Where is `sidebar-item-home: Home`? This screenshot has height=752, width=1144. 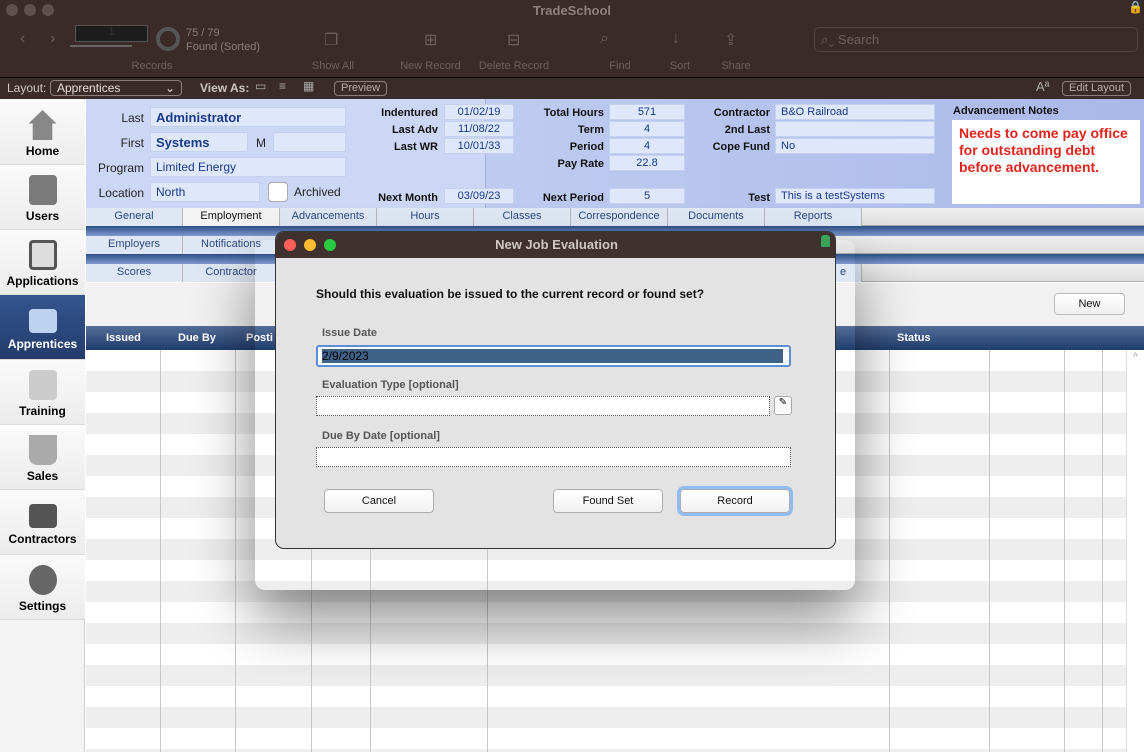
sidebar-item-home: Home is located at coordinates (42, 132).